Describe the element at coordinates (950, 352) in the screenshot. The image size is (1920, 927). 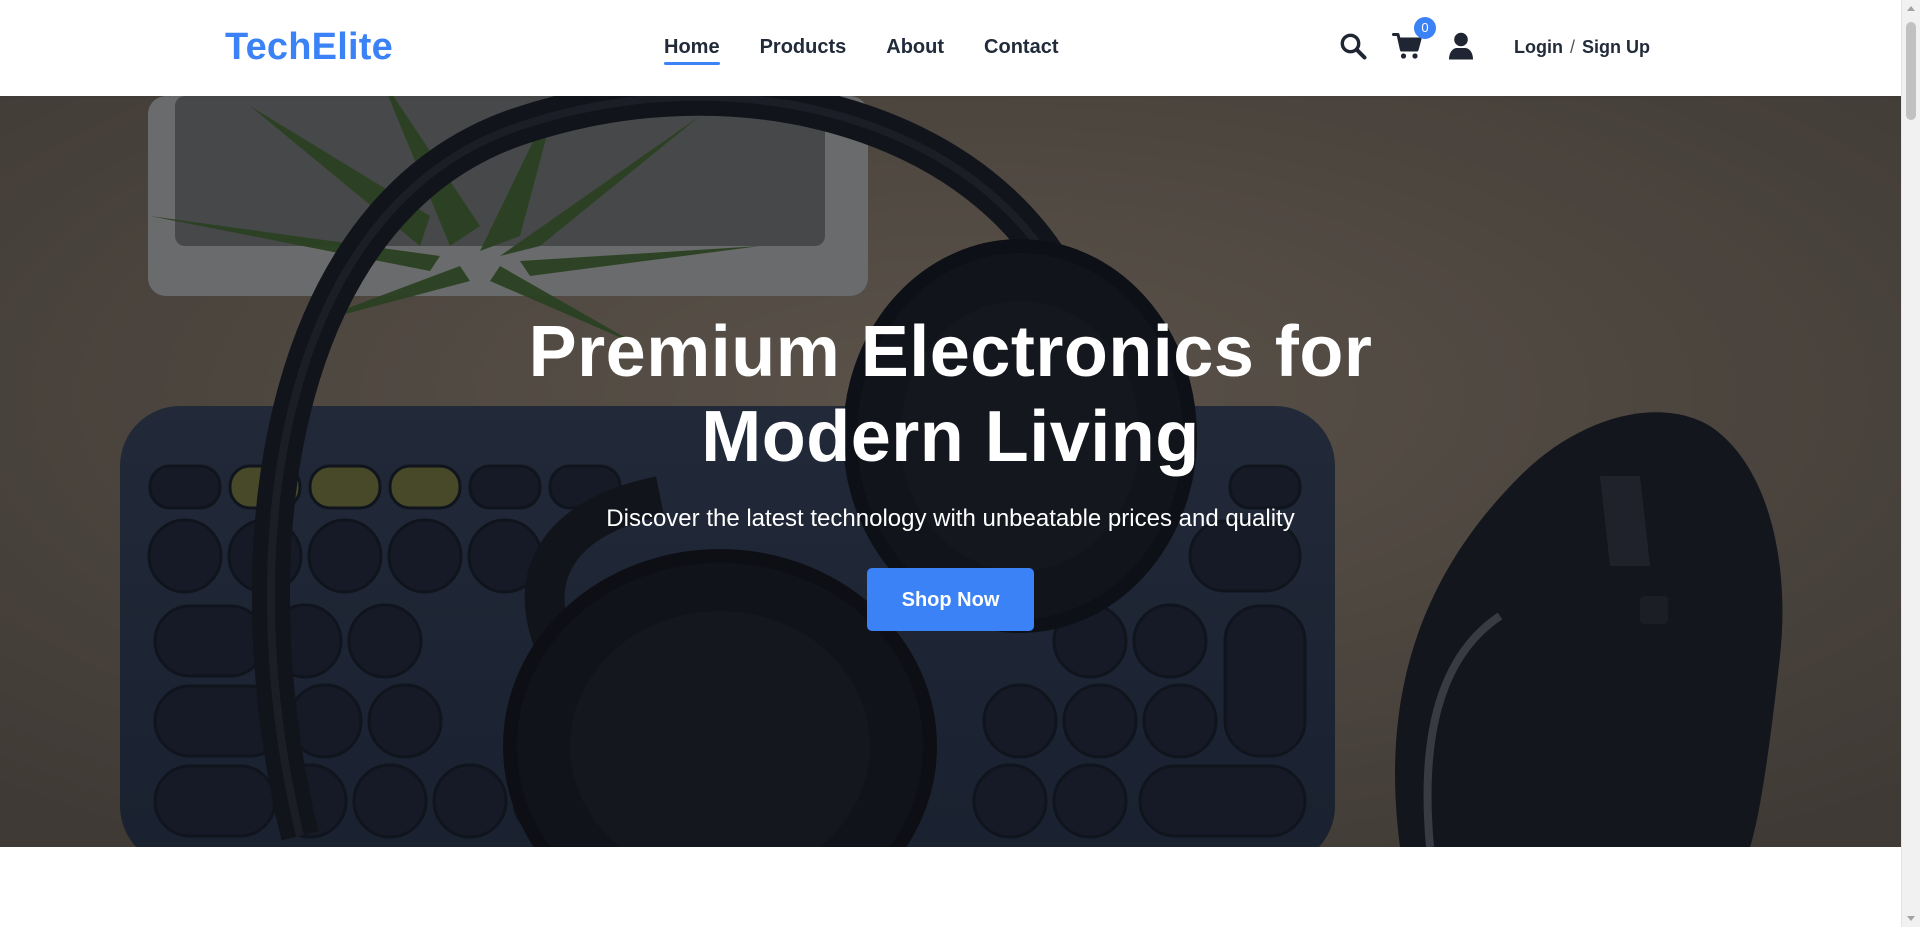
I see `hero-title-line-1: Premium Electronics for` at that location.